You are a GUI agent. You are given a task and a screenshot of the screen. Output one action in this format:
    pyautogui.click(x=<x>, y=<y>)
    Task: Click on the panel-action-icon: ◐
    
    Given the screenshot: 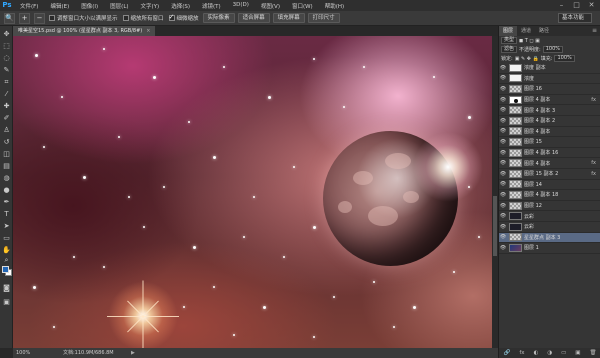 What is the action you would take?
    pyautogui.click(x=536, y=353)
    